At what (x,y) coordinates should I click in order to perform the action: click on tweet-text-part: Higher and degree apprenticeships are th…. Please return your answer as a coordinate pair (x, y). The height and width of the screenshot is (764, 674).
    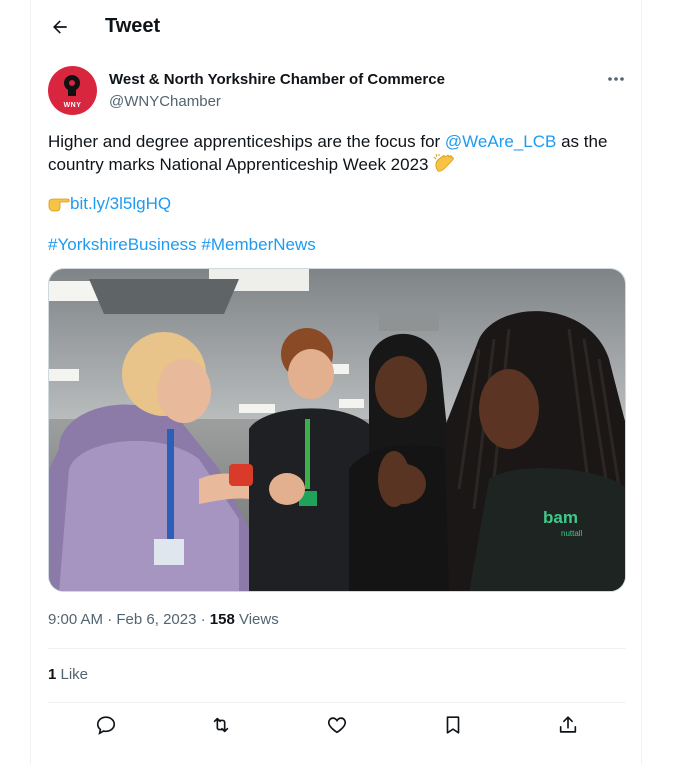
    Looking at the image, I should click on (246, 141).